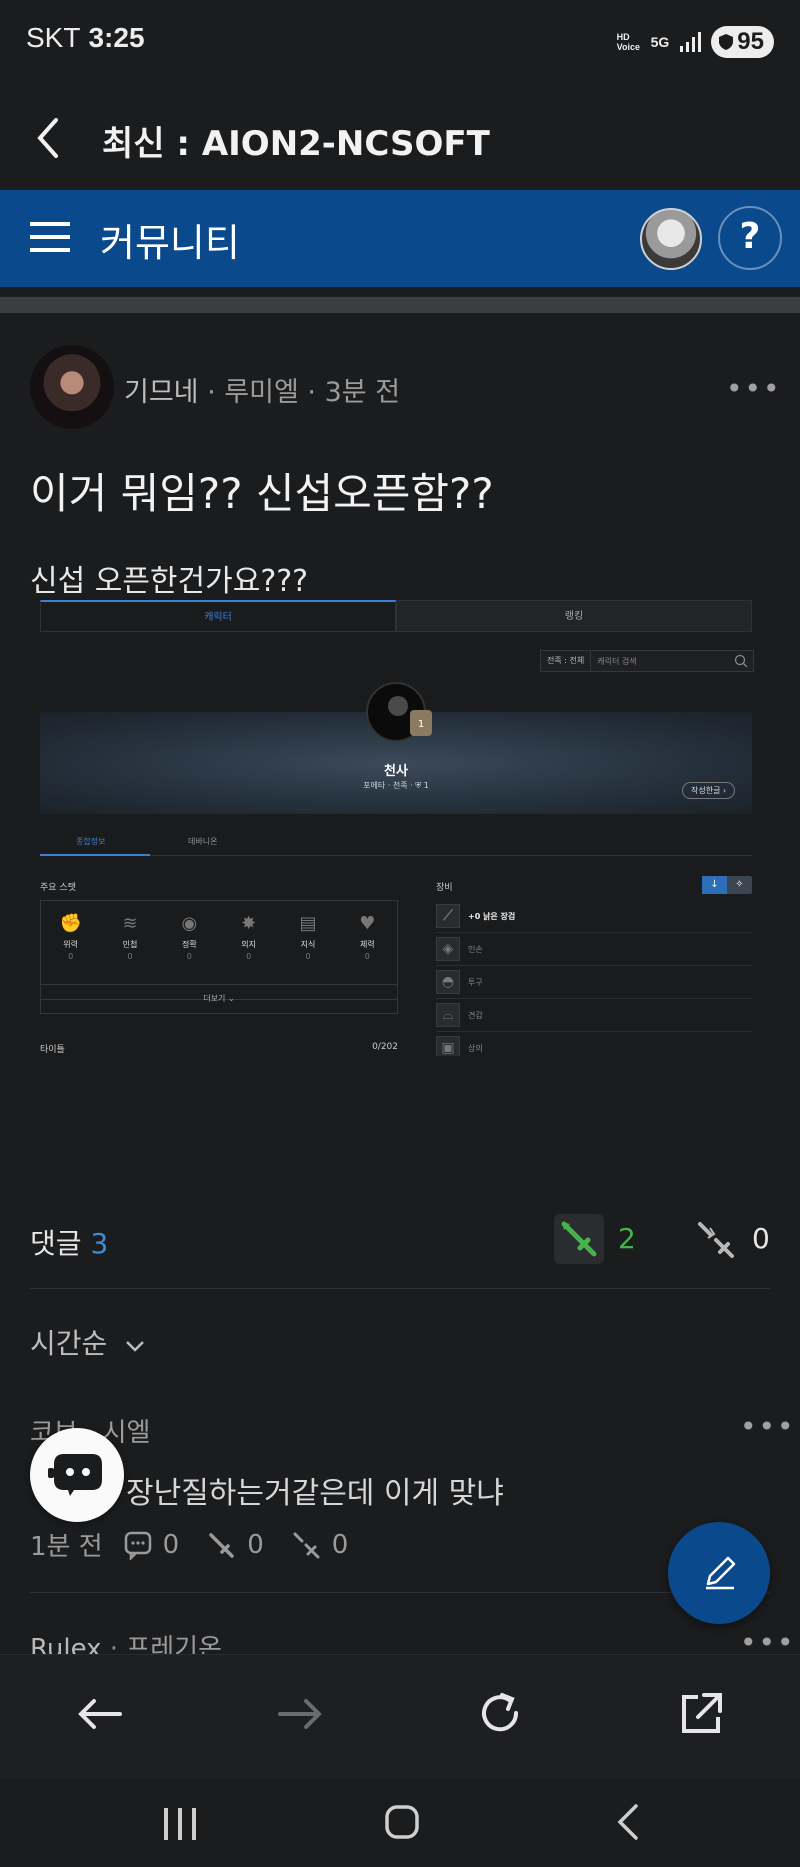 This screenshot has height=1867, width=800. What do you see at coordinates (594, 982) in the screenshot?
I see `equipment-row: ◓ 투구` at bounding box center [594, 982].